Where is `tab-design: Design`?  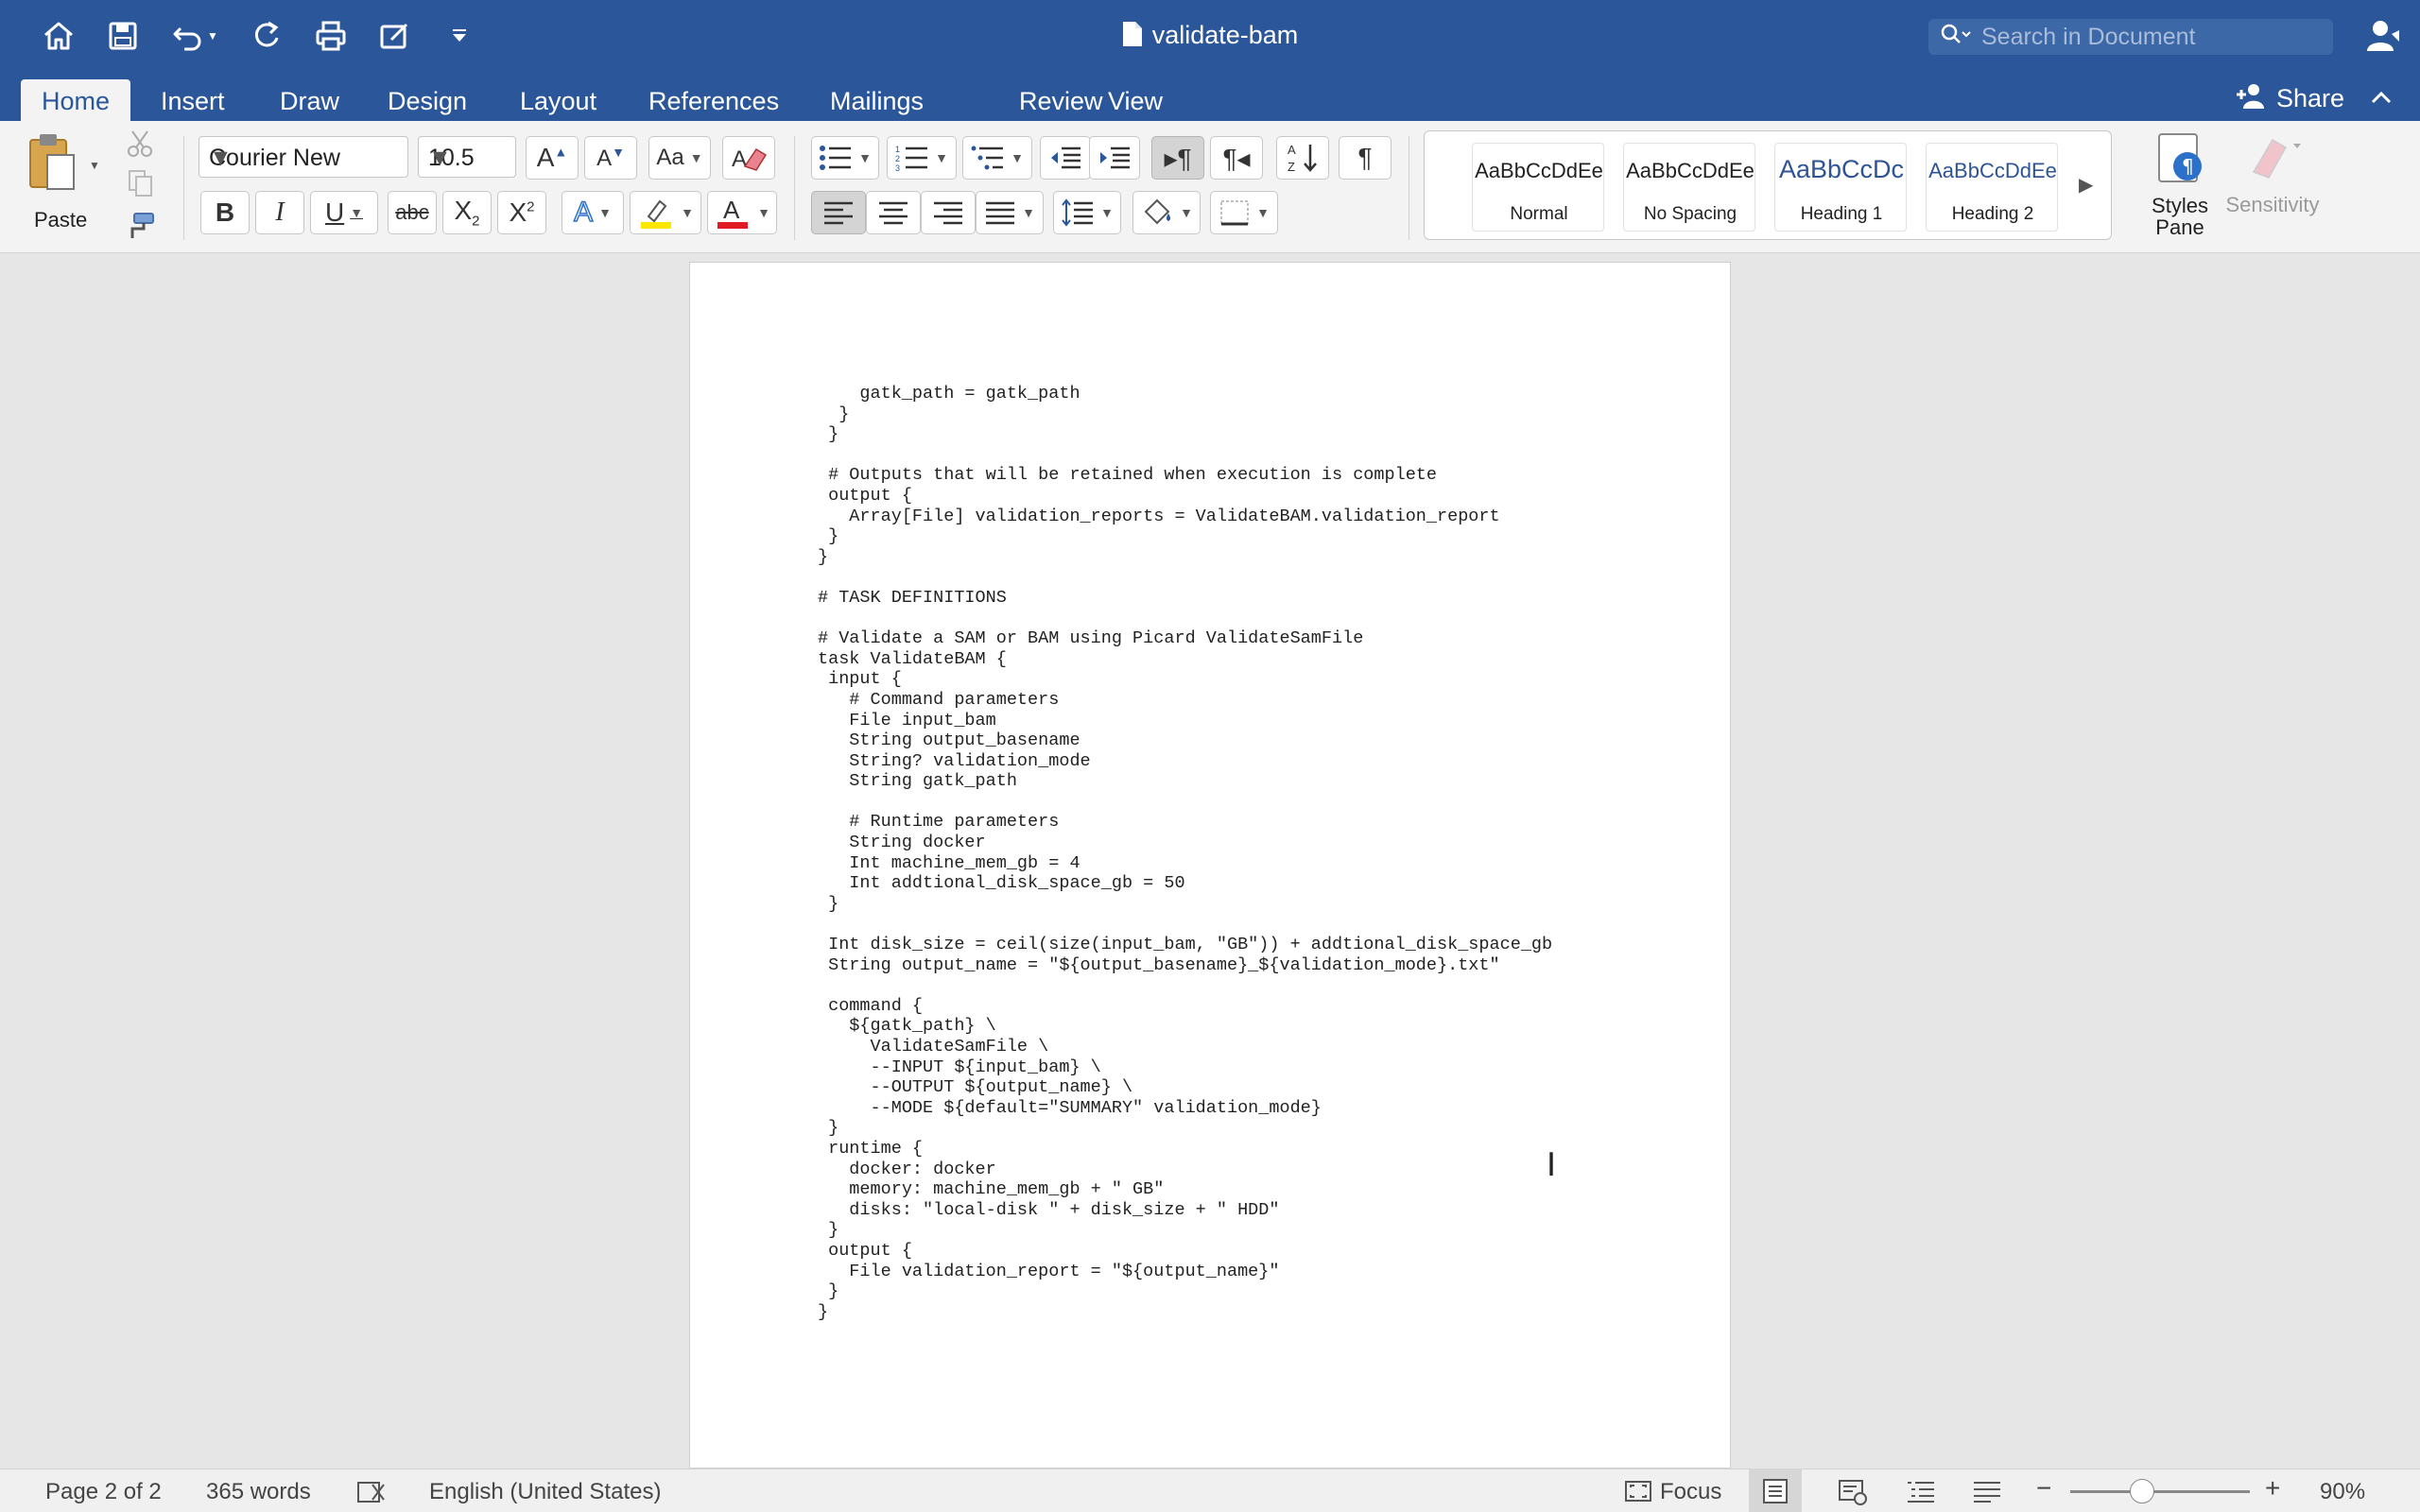 tab-design: Design is located at coordinates (427, 100).